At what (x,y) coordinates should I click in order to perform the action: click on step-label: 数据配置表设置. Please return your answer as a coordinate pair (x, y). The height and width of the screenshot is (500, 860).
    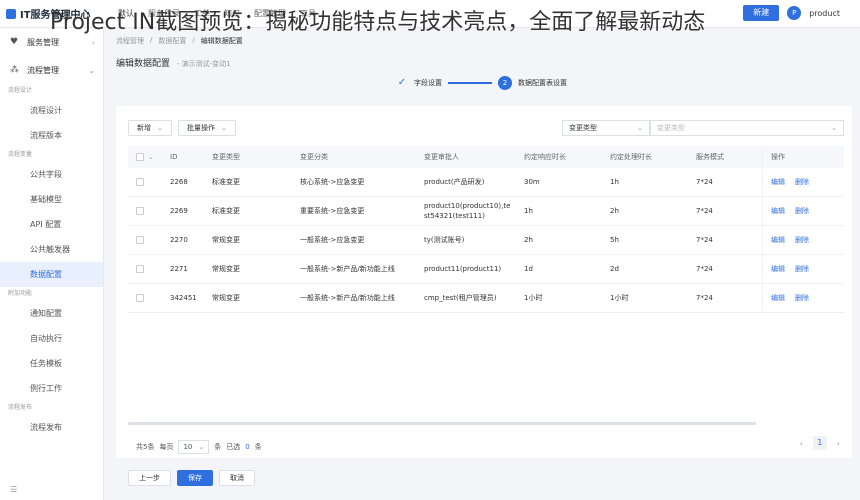
    Looking at the image, I should click on (542, 83).